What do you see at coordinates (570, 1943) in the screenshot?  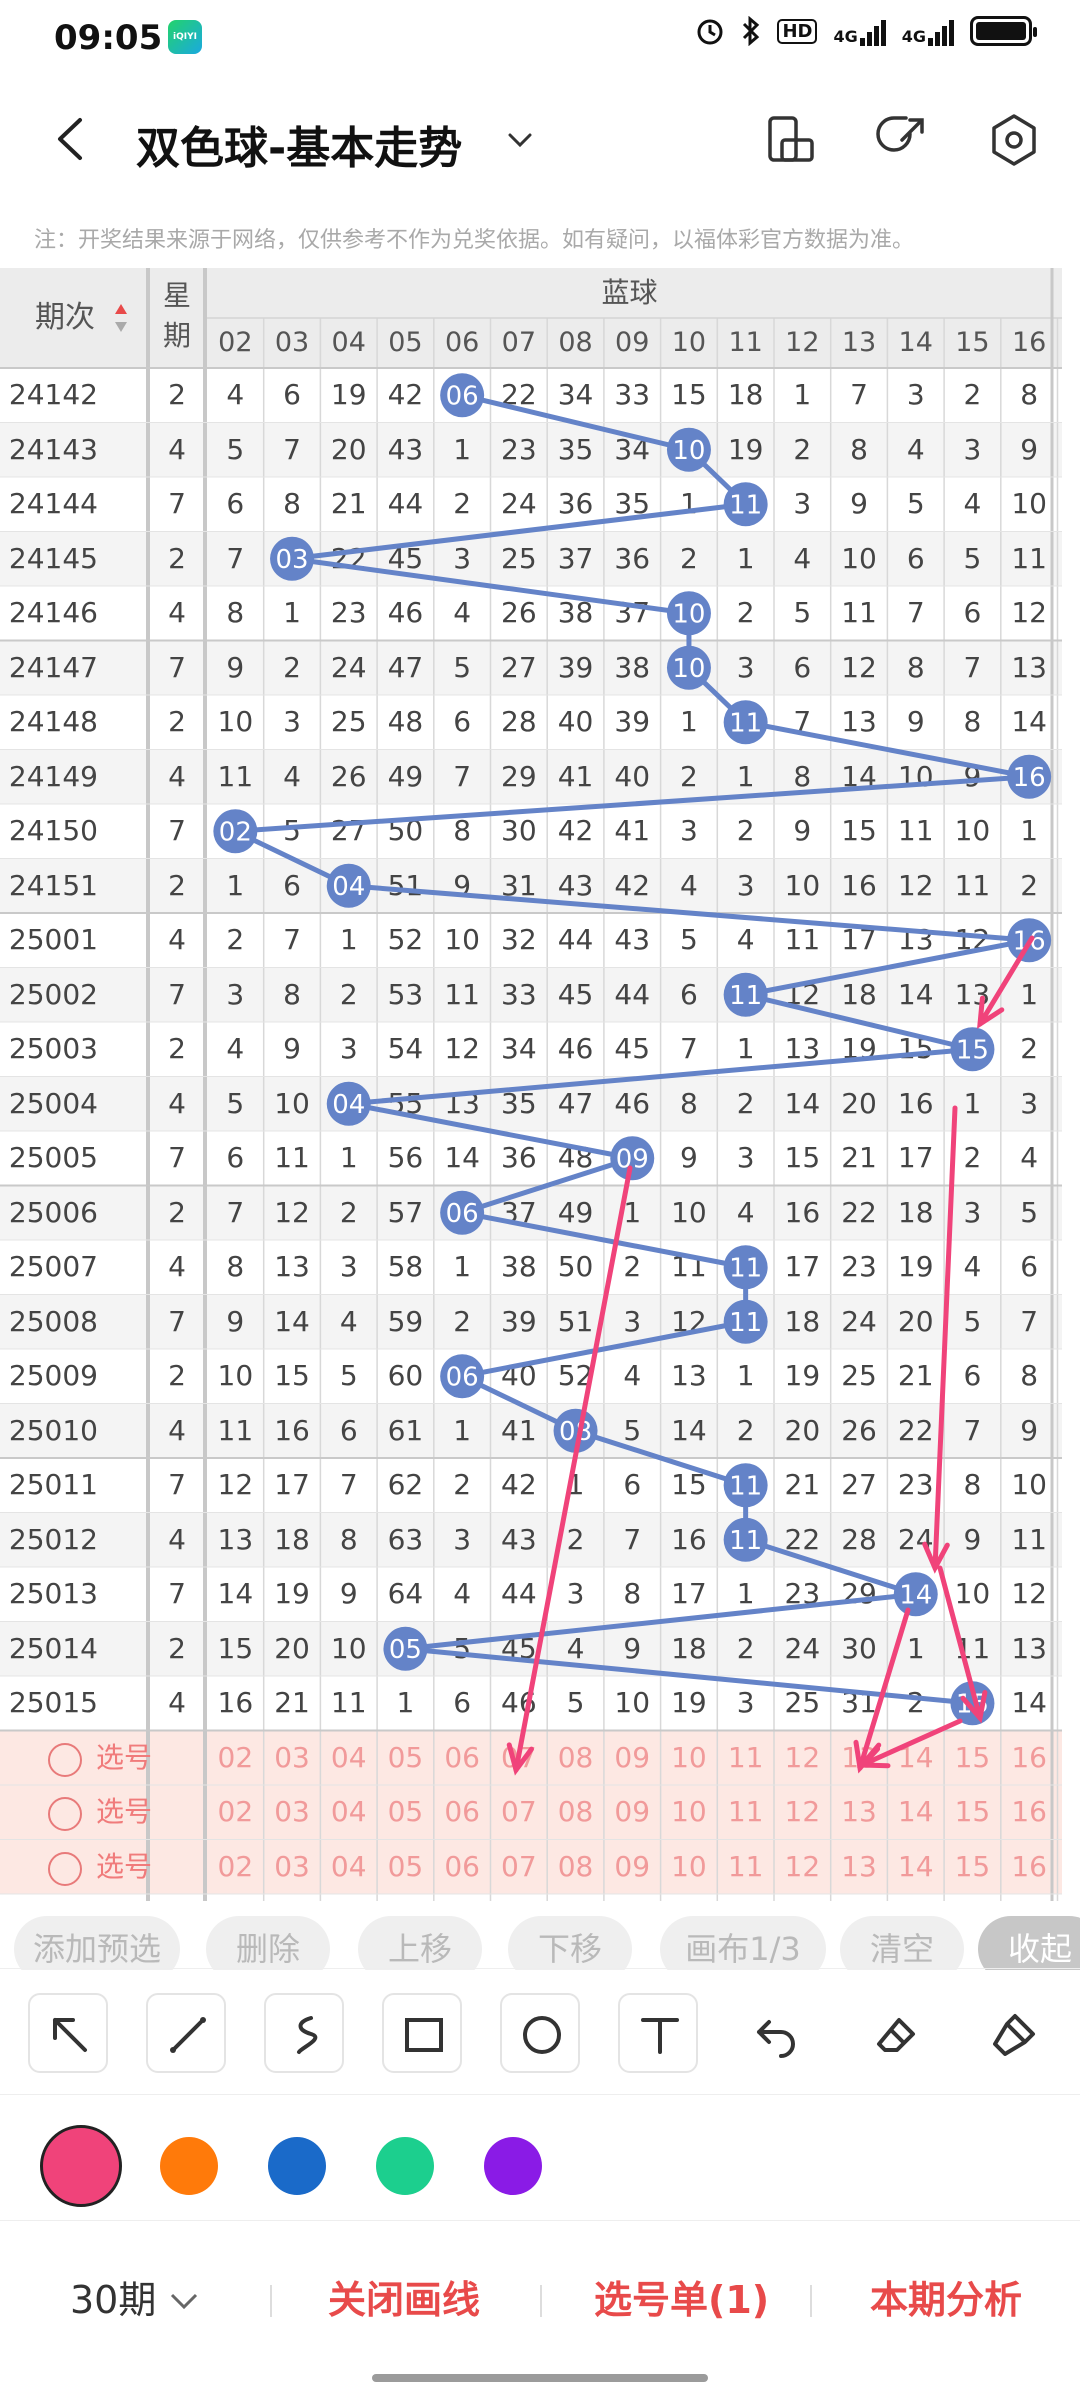 I see `move-down-button: 下移` at bounding box center [570, 1943].